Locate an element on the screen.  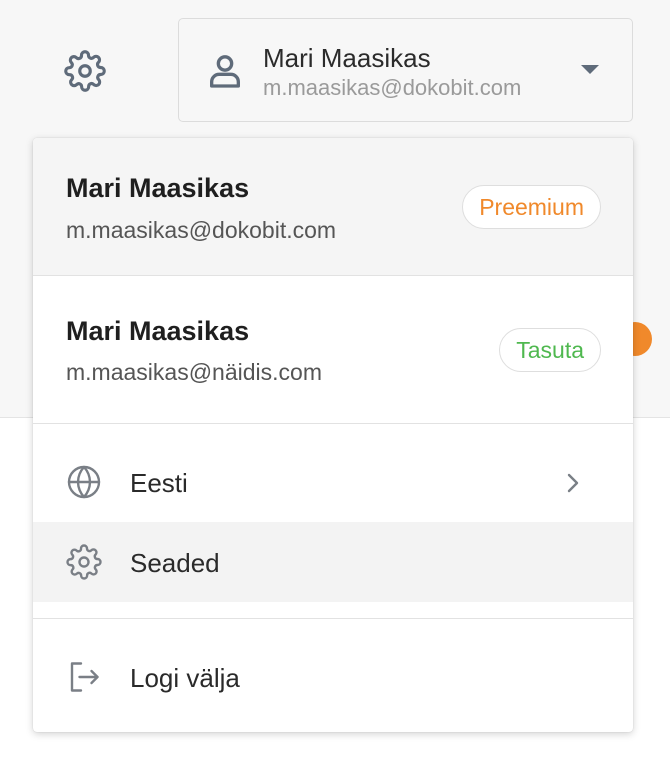
account-email: m.maasikas@dokobit.com is located at coordinates (201, 230).